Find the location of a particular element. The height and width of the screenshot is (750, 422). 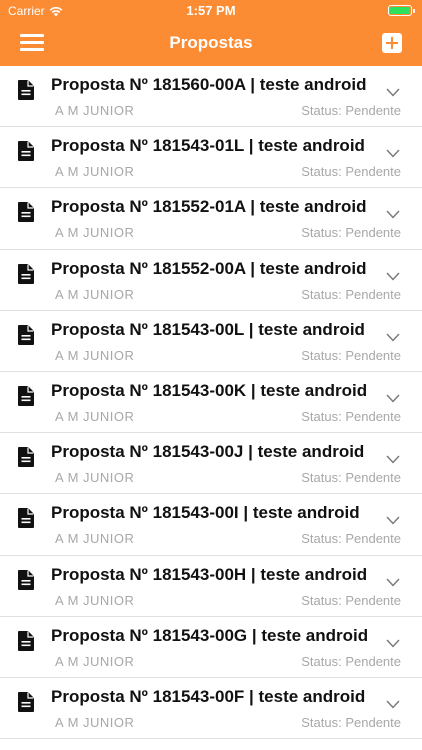

status-bar: Carrier 1:57 PM is located at coordinates (211, 11).